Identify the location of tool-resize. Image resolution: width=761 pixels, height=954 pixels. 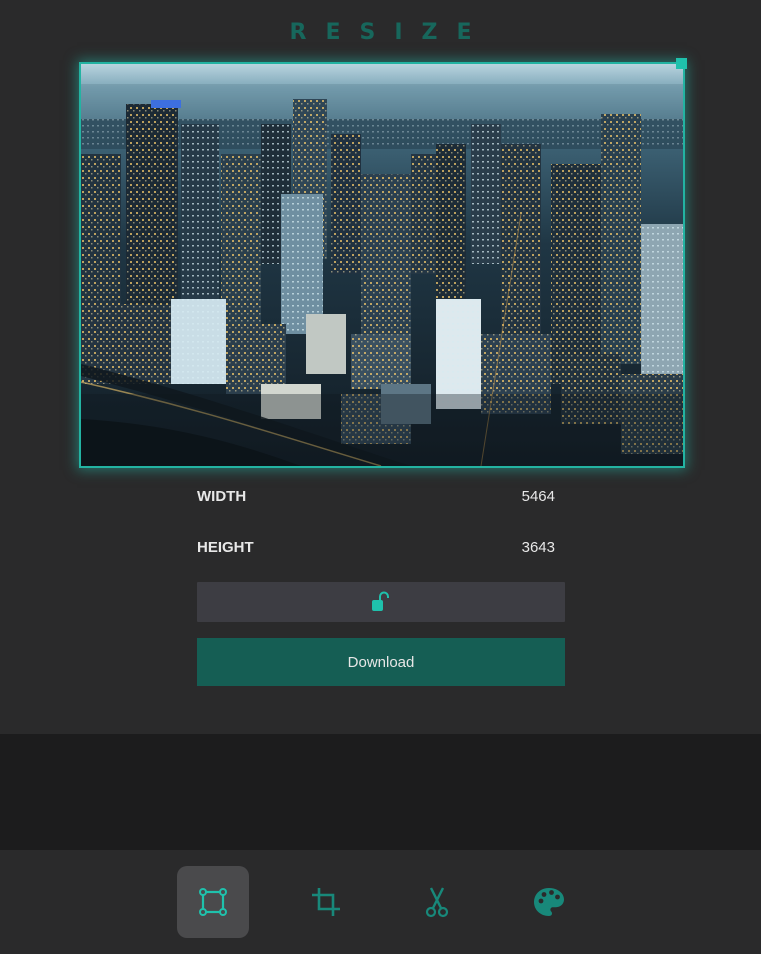
(213, 902).